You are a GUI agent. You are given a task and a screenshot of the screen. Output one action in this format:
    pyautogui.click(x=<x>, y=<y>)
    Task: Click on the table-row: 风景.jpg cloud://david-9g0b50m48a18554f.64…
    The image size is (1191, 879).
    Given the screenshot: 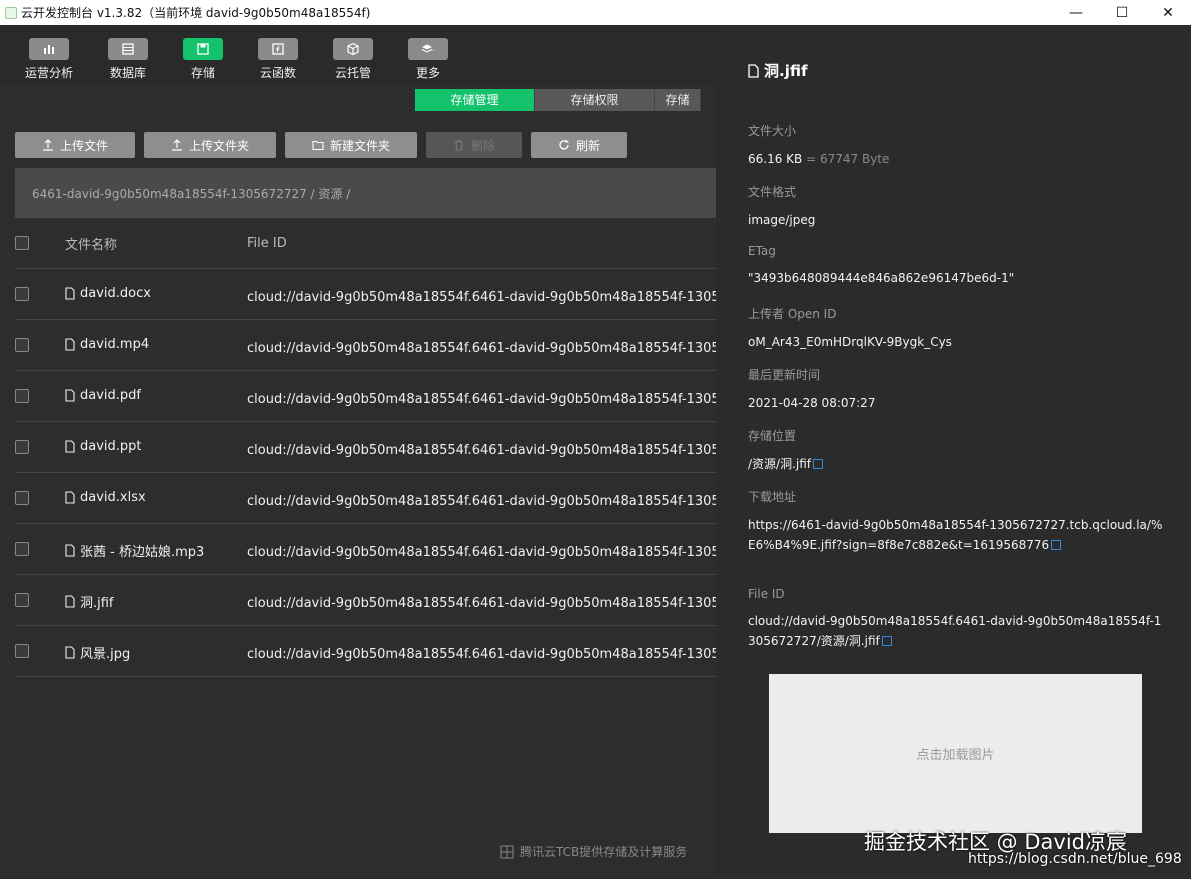 What is the action you would take?
    pyautogui.click(x=365, y=651)
    